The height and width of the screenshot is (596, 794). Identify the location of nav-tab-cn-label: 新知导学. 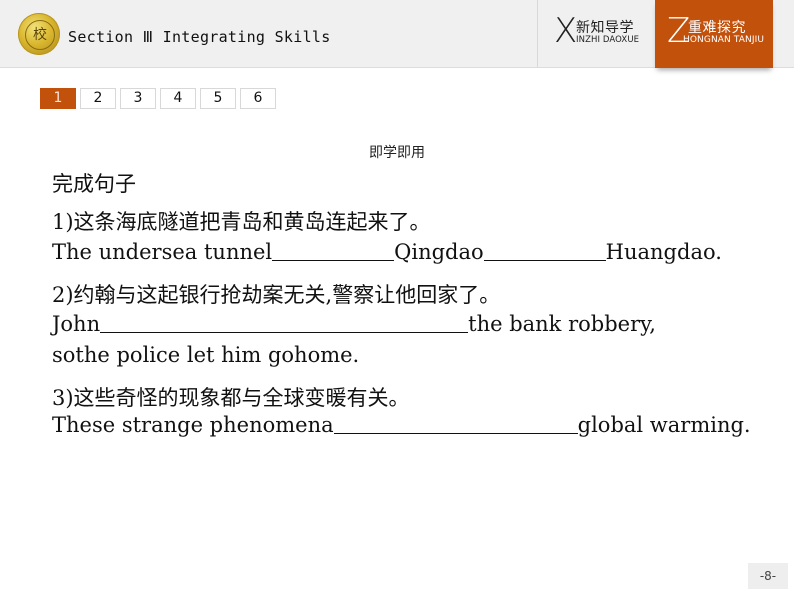
(605, 28).